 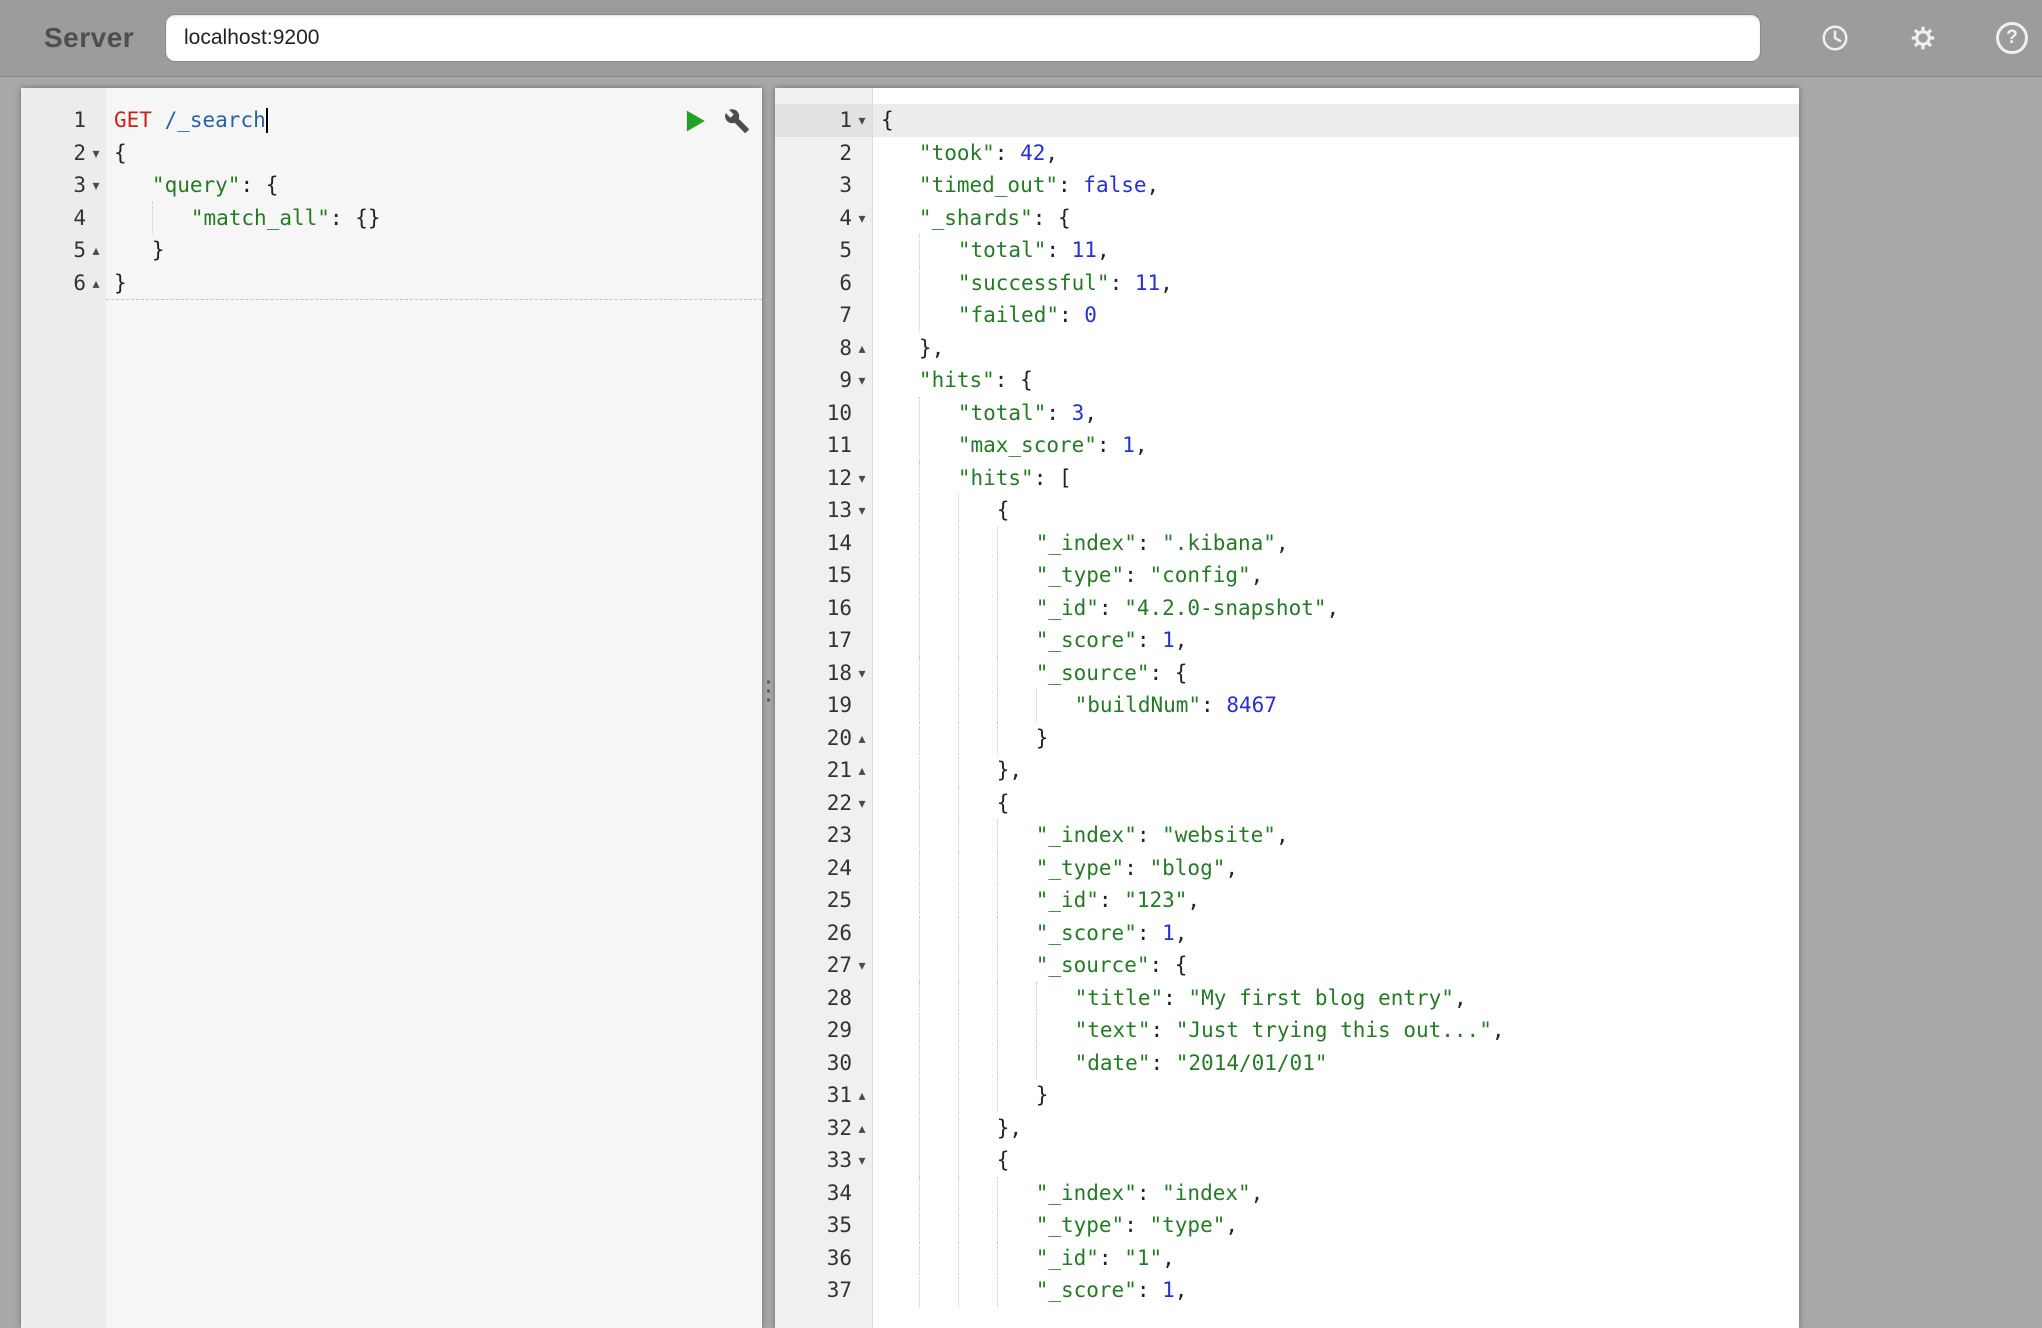 I want to click on response-code-line: "_type": "type",, so click(x=1336, y=1225).